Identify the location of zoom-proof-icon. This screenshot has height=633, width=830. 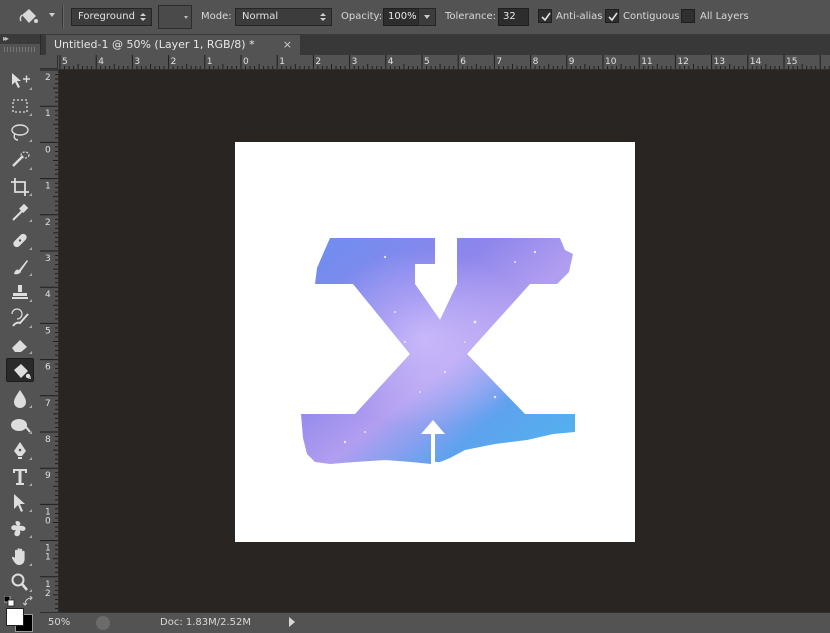
(103, 623).